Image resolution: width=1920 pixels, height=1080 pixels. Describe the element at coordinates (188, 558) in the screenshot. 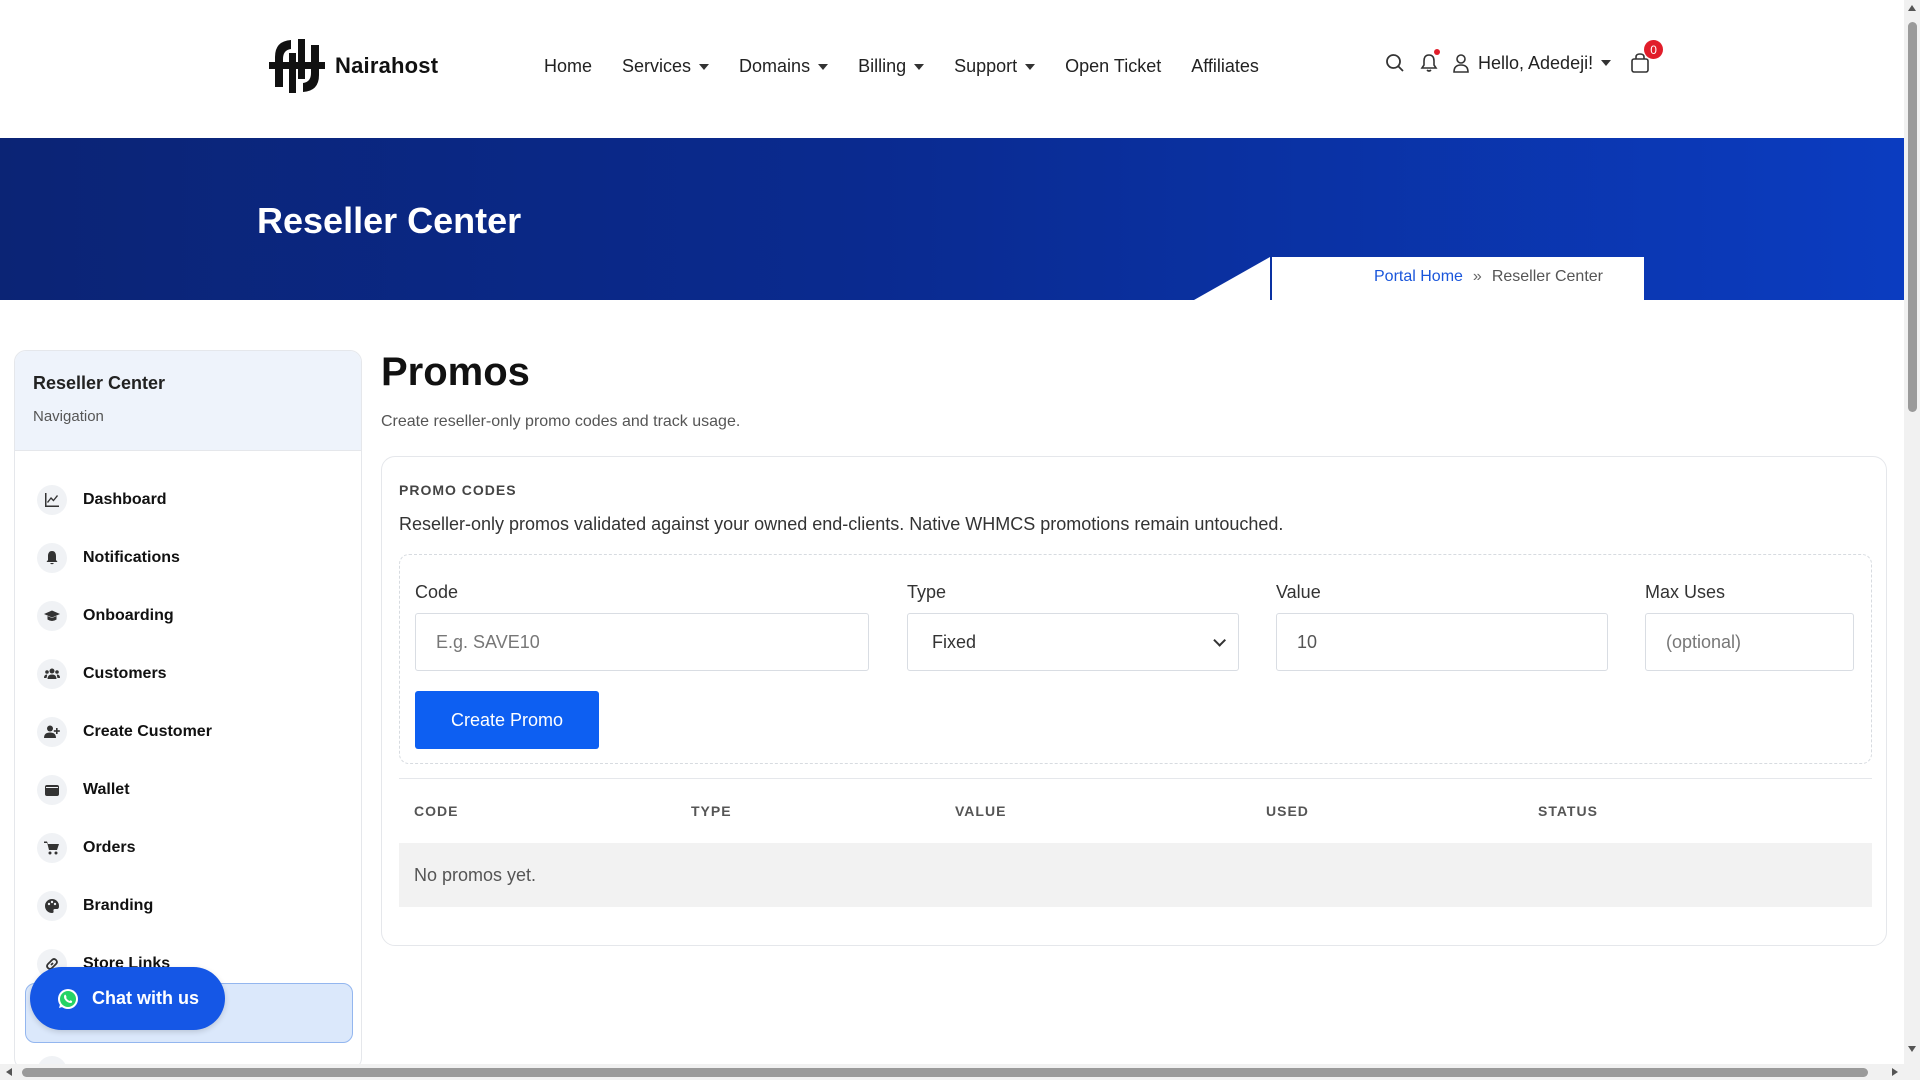

I see `sidebar-item-notifications: Notifications` at that location.